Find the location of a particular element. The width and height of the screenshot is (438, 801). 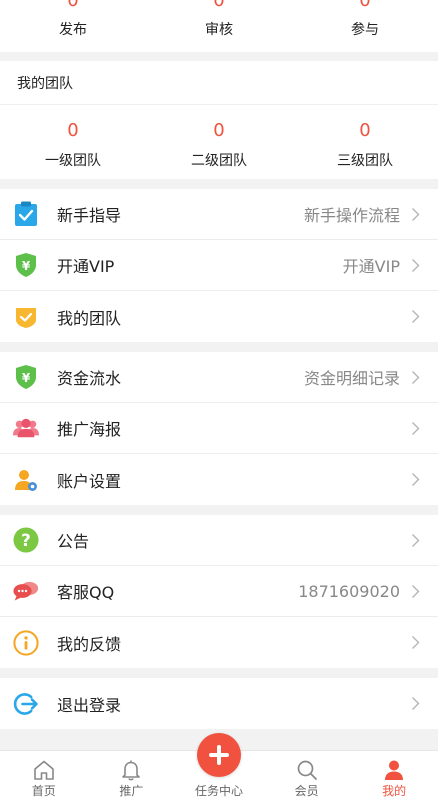

tab-task-center: 任务中心 is located at coordinates (219, 767).